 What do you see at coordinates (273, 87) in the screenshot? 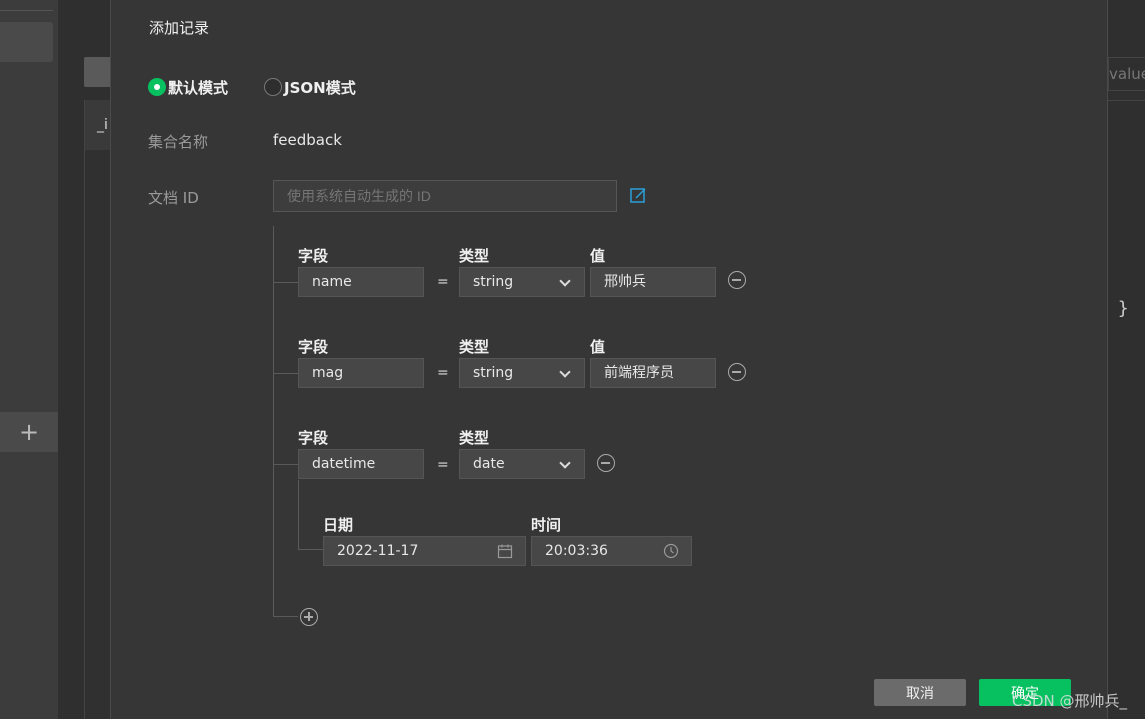
I see `radio-unchecked-icon` at bounding box center [273, 87].